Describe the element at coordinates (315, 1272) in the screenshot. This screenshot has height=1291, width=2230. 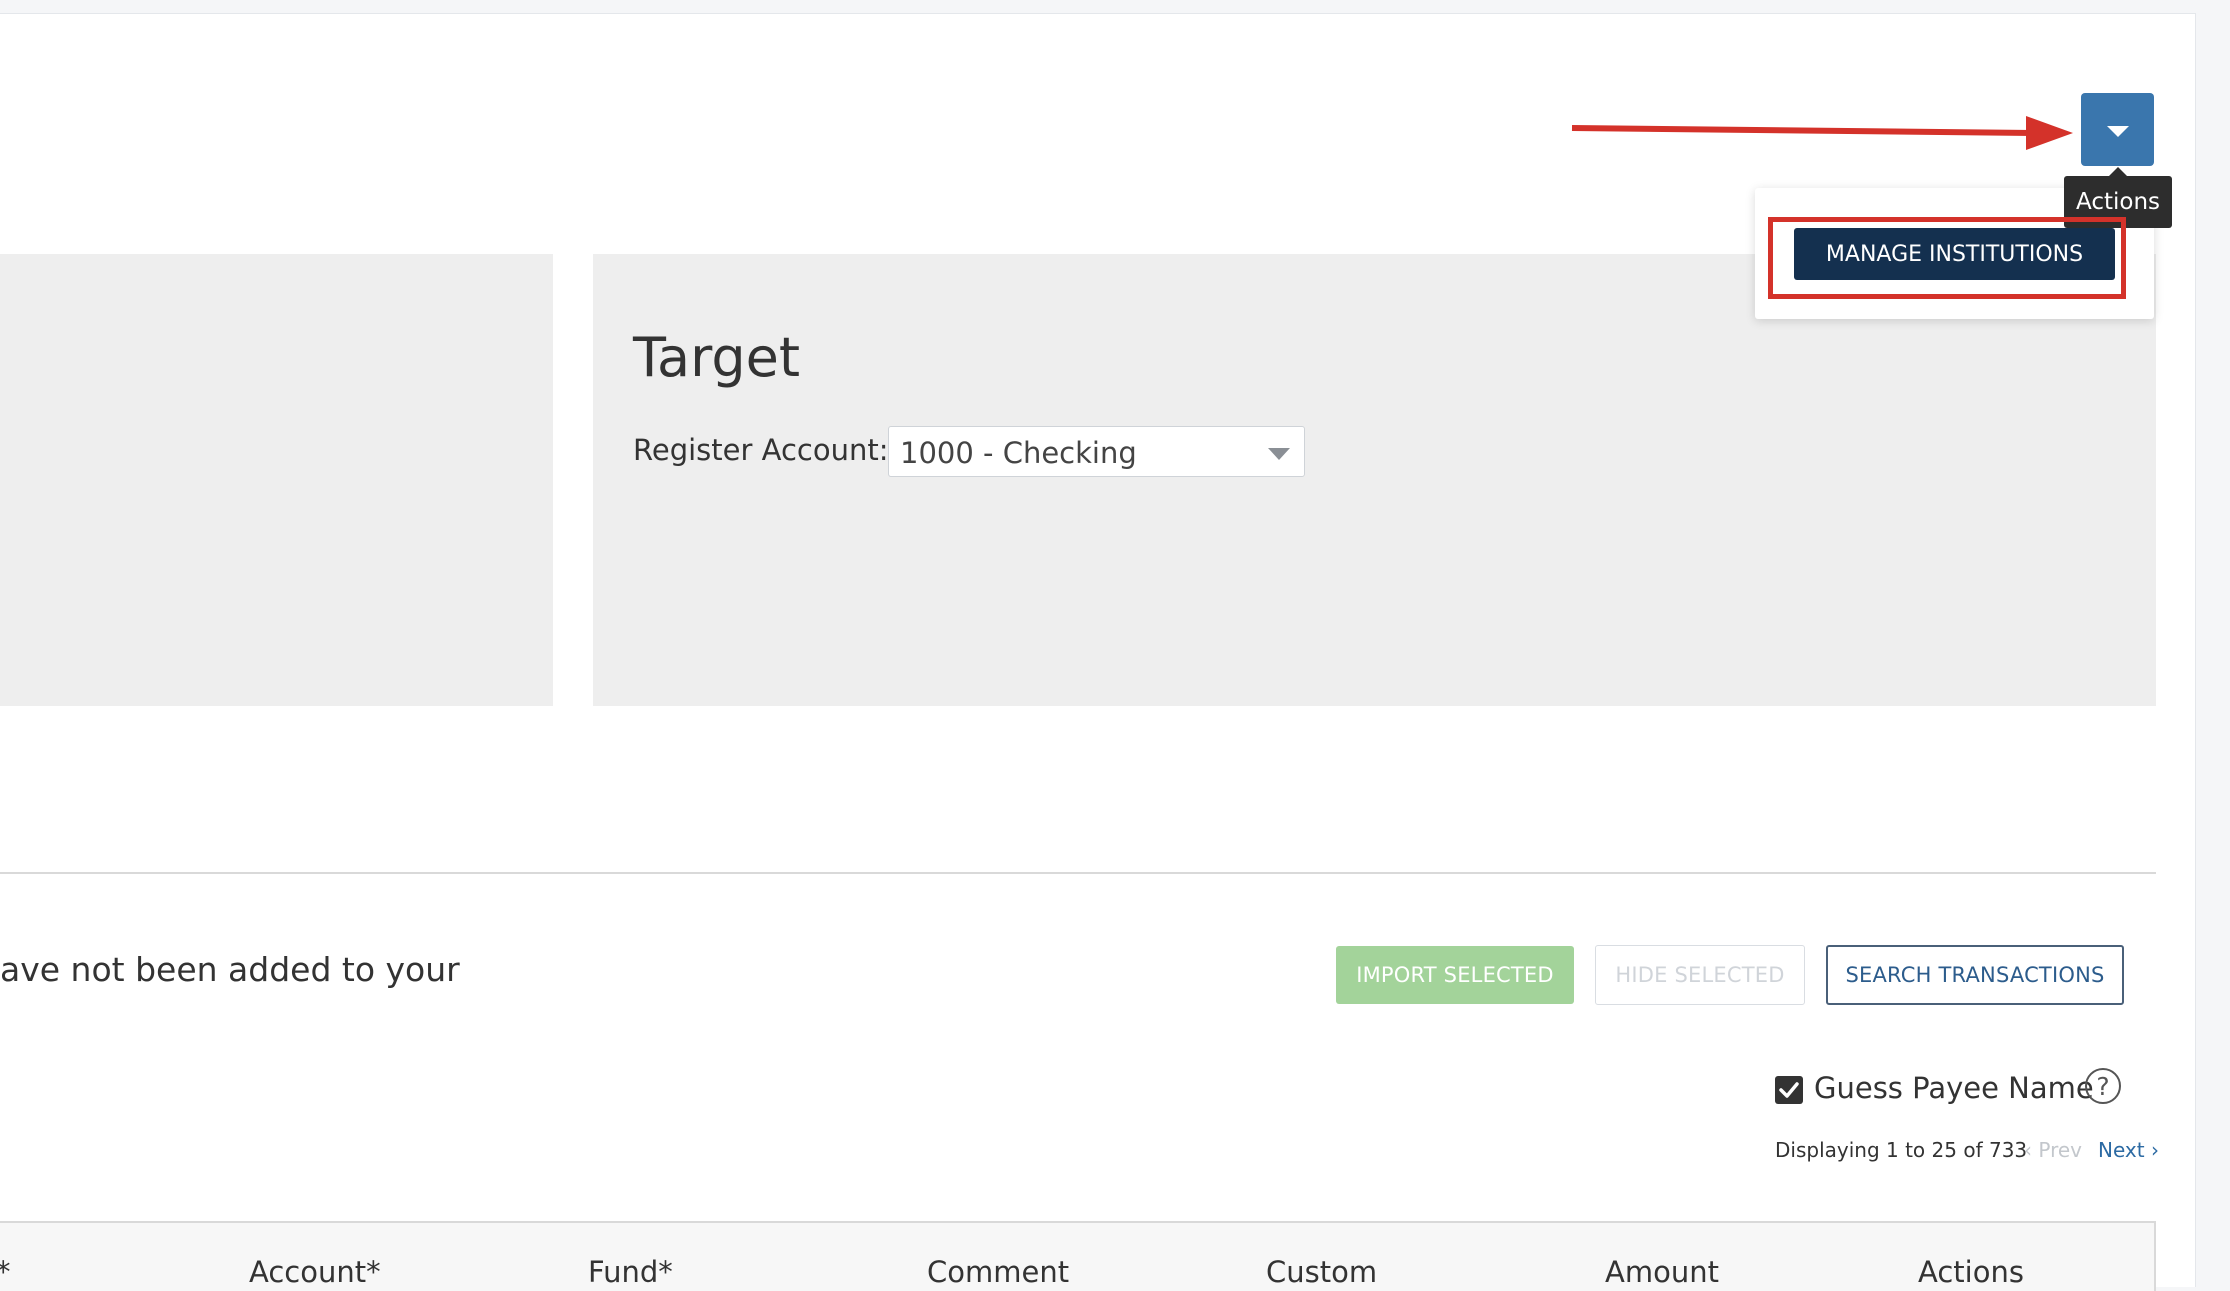
I see `column-header-account: Account*` at that location.